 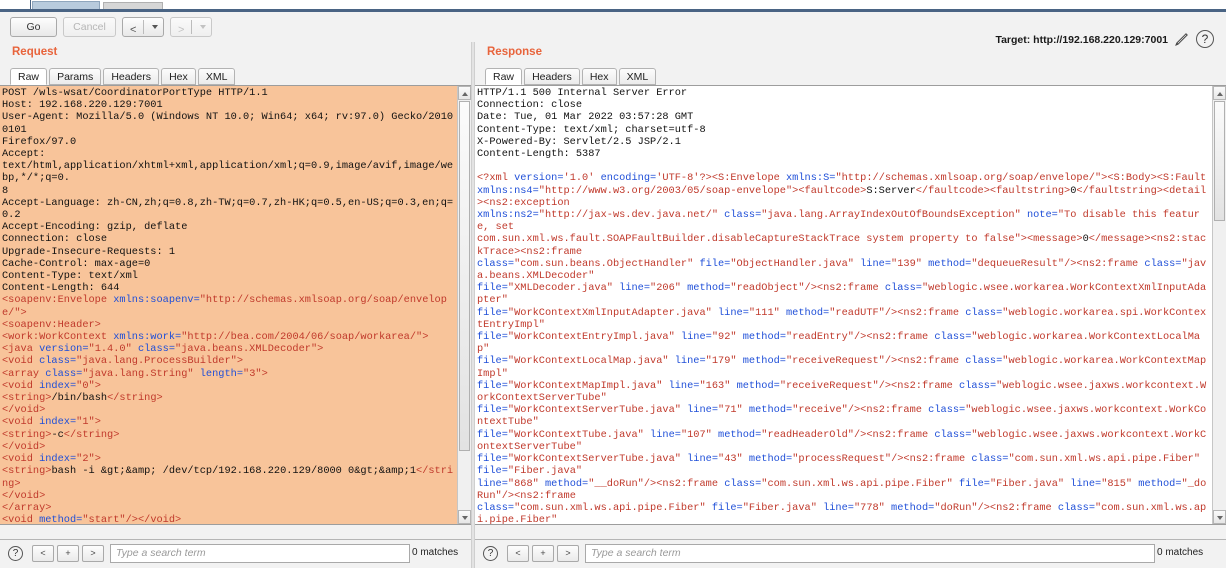 I want to click on request-search-input: Type a search term, so click(x=260, y=553).